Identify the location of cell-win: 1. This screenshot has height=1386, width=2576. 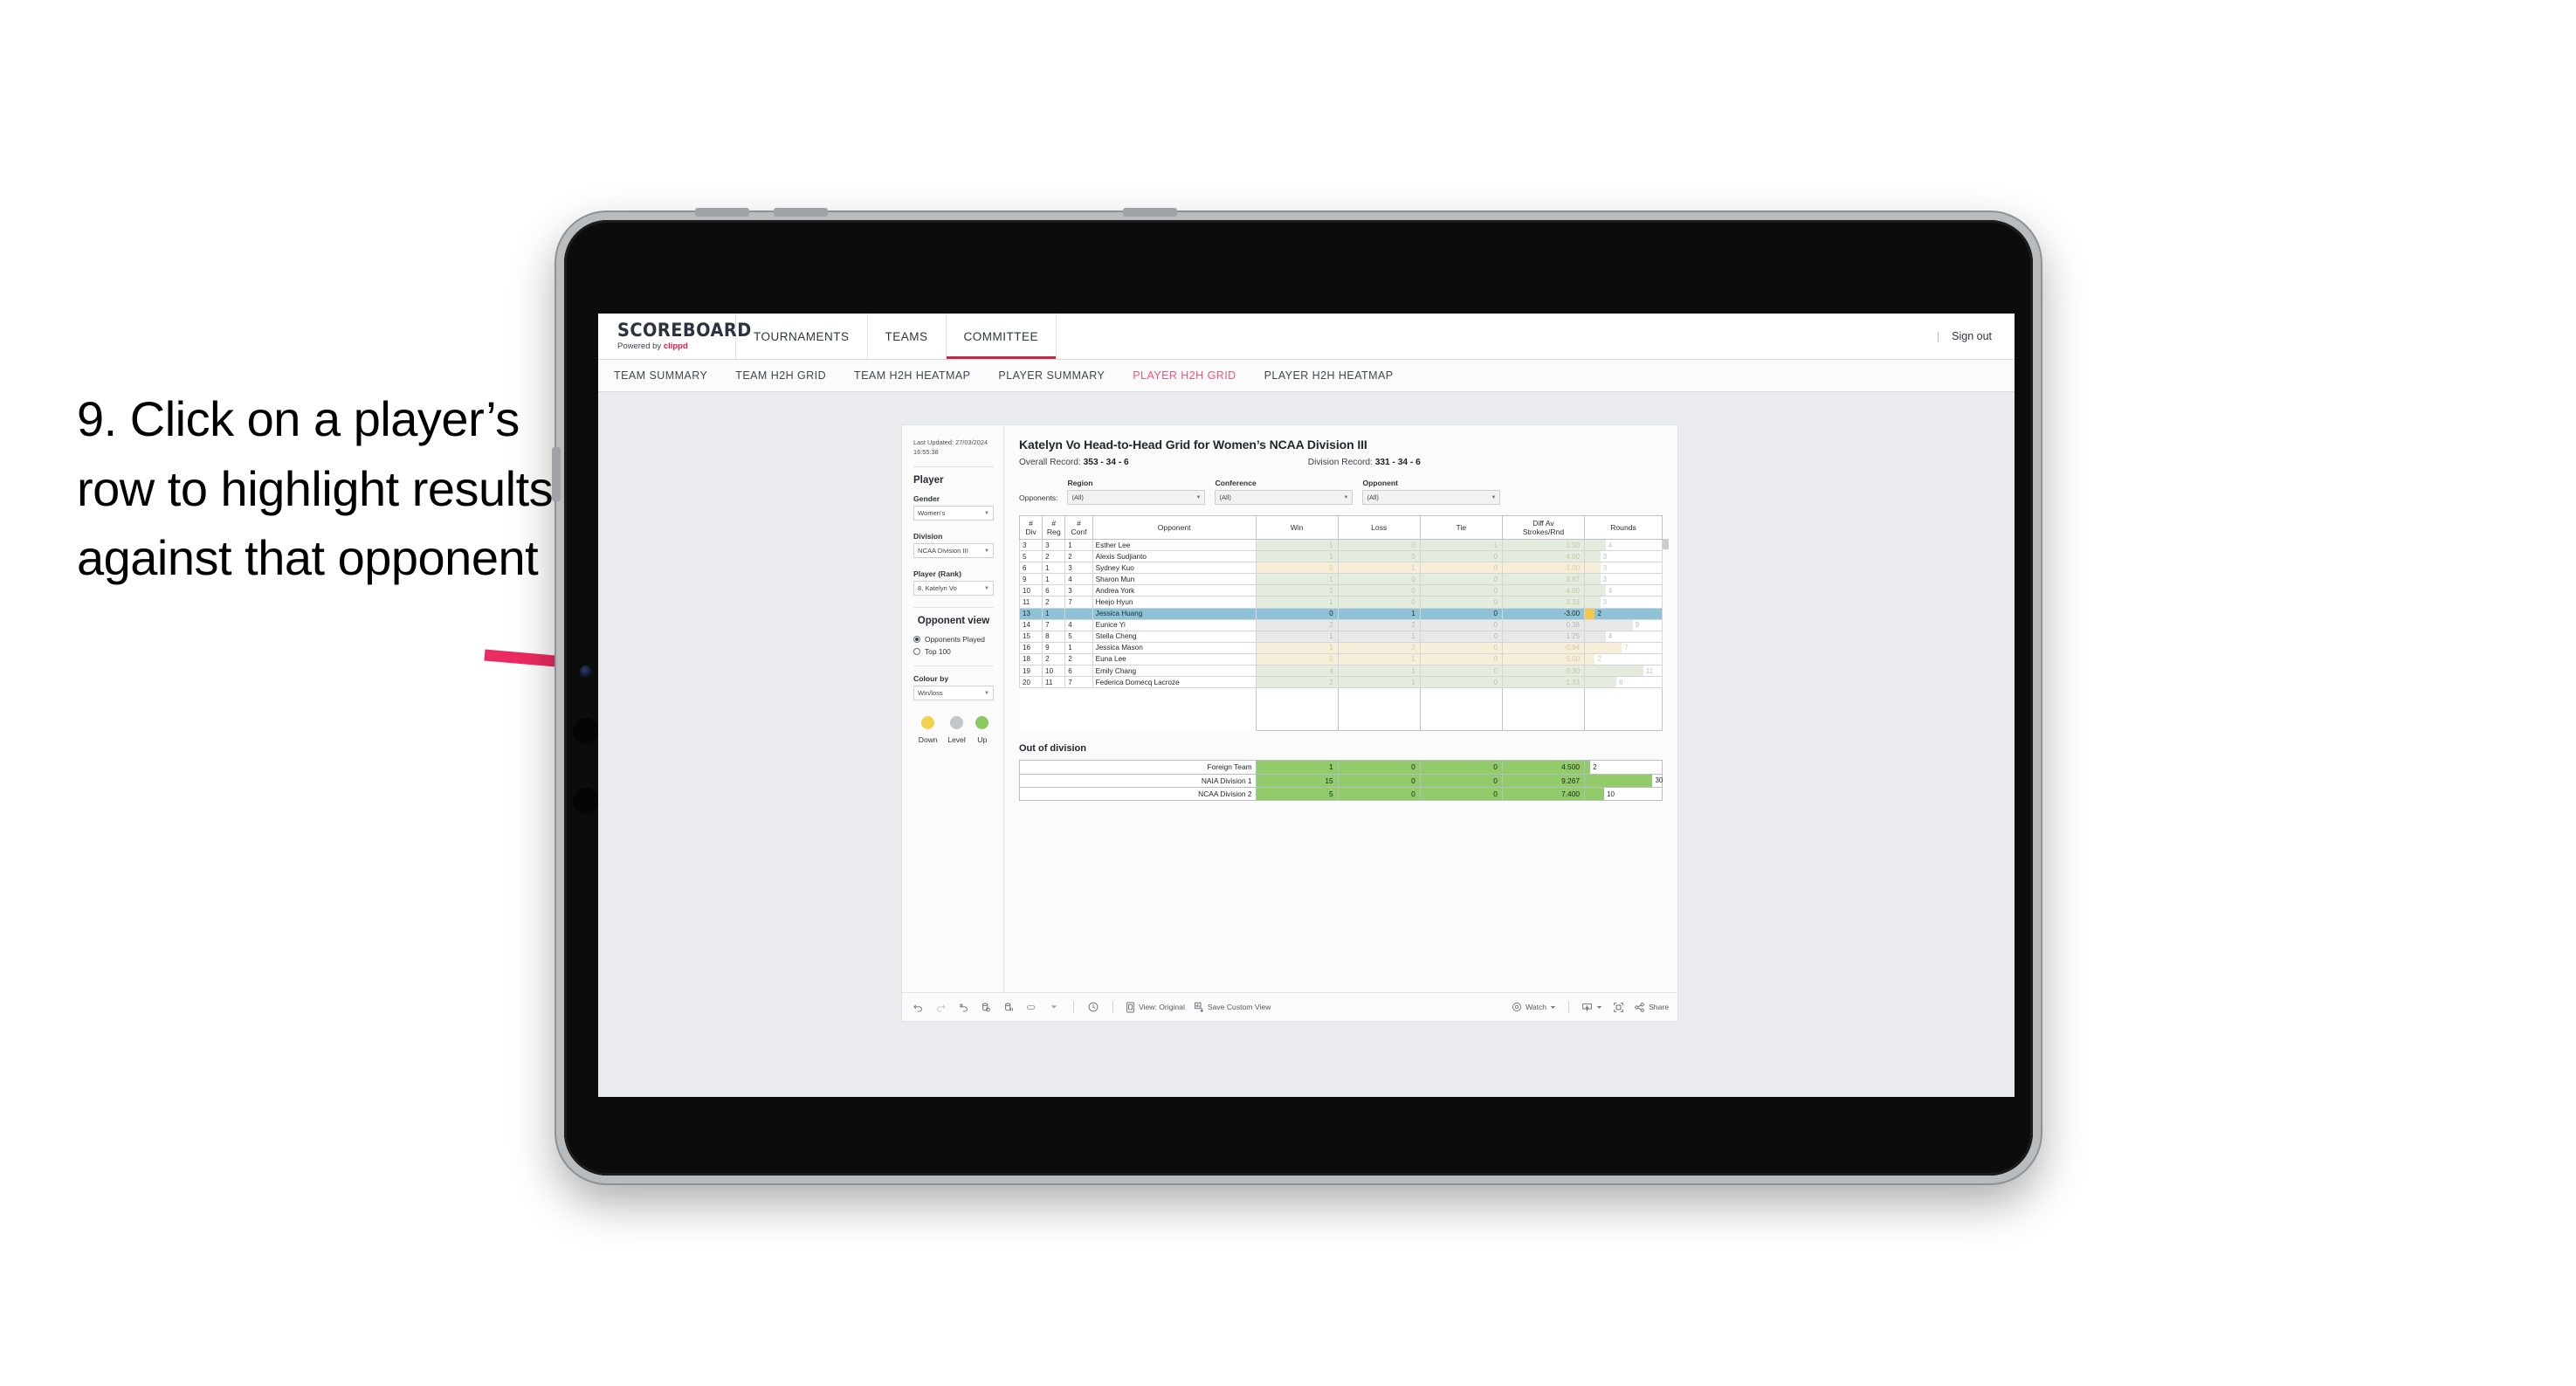
(1297, 767).